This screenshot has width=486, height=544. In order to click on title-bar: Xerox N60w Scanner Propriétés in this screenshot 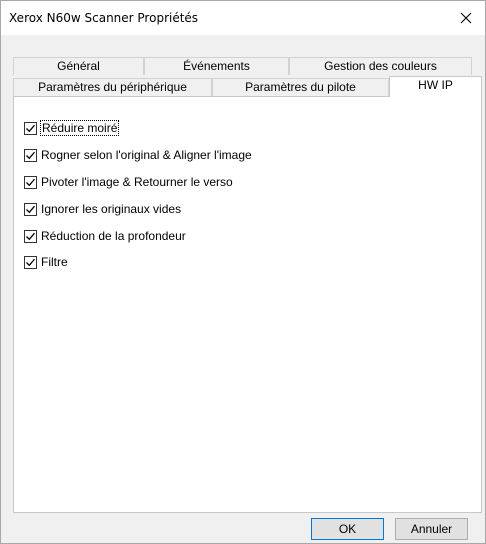, I will do `click(243, 18)`.